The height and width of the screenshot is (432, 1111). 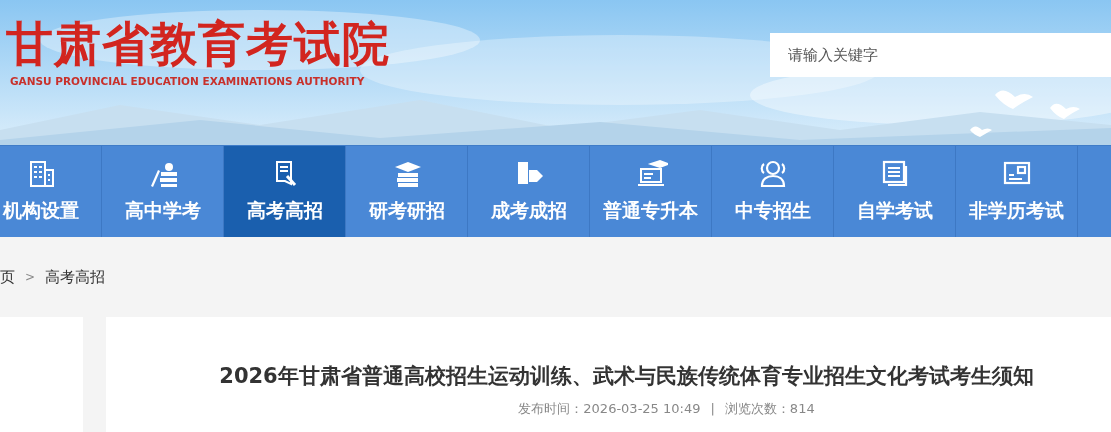 I want to click on nav-item: 高考高招, so click(x=285, y=191).